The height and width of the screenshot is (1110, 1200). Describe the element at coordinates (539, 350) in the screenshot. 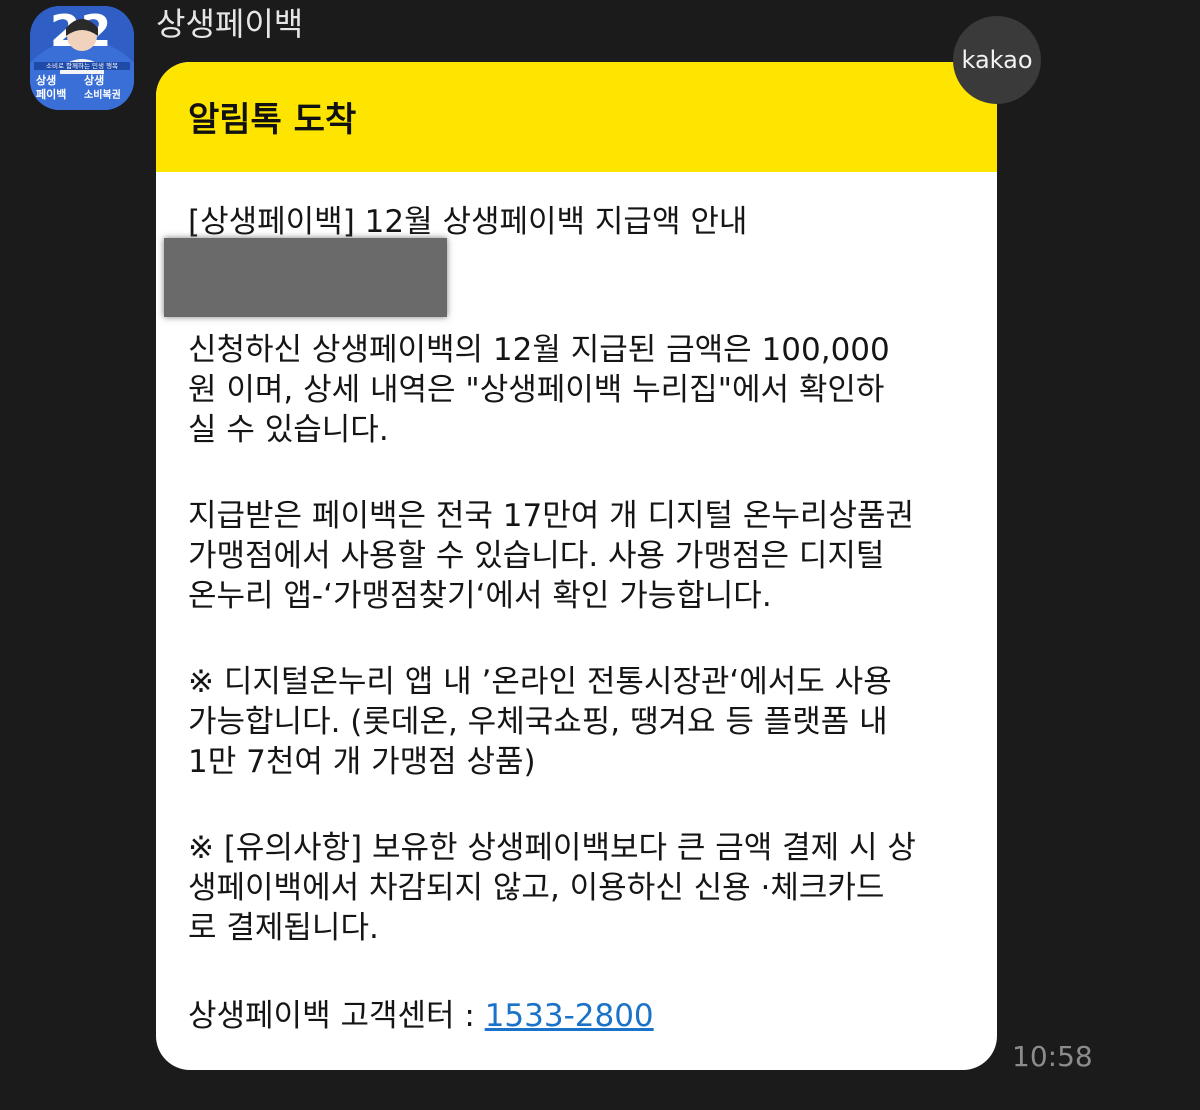

I see `paragraph-line: 신청하신 상생페이백의 12월 지급된 금액은 100,000` at that location.